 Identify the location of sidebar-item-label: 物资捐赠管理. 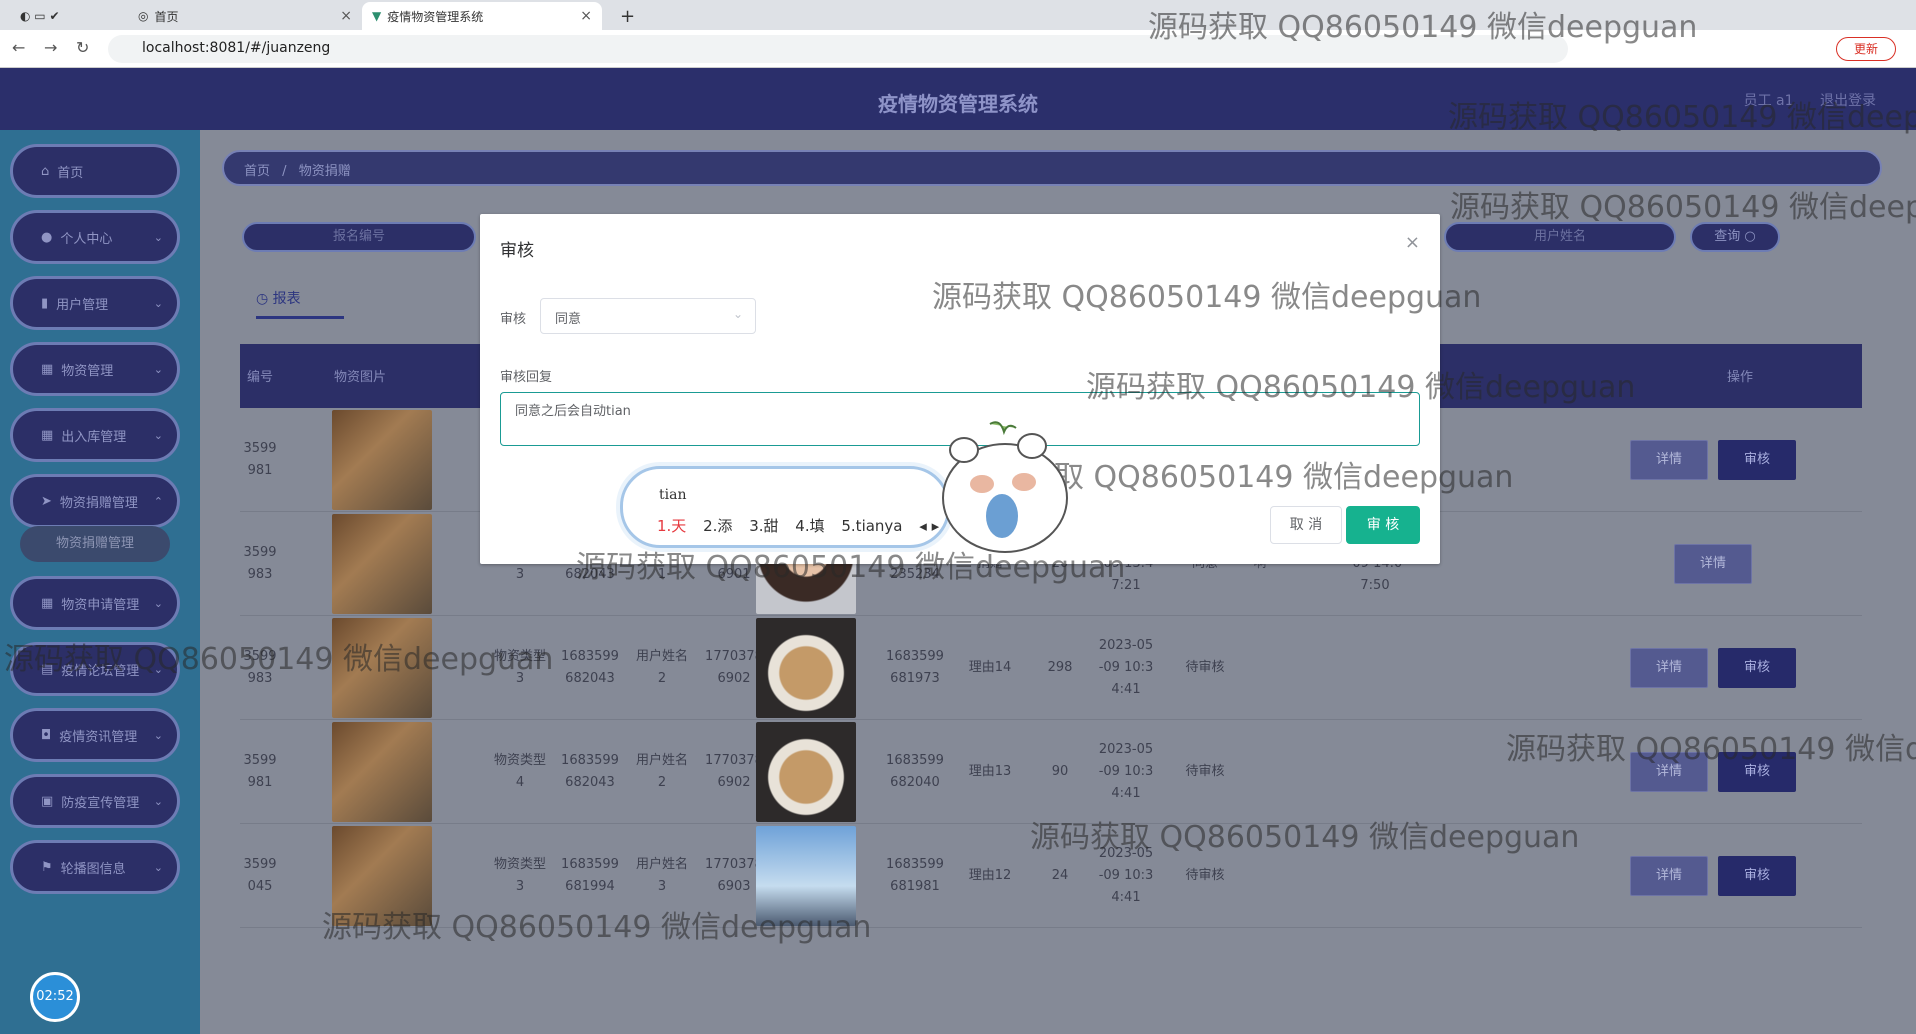
(98, 503).